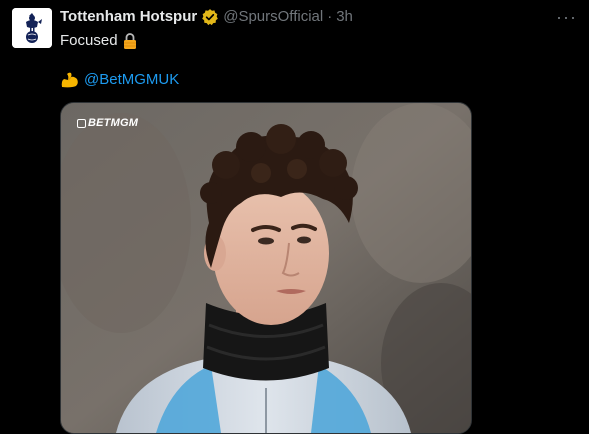  I want to click on tweet-header: Tottenham Hotspur @SpursOfficial · 3h, so click(206, 17).